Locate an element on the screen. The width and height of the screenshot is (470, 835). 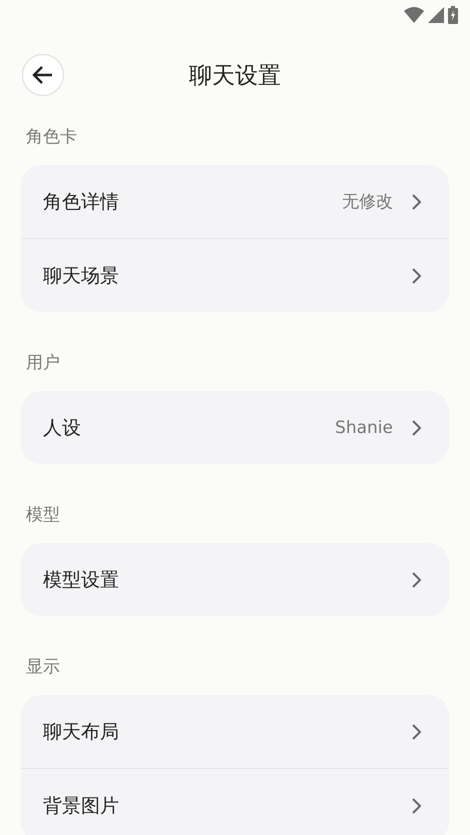
row-value: 无修改 is located at coordinates (367, 202).